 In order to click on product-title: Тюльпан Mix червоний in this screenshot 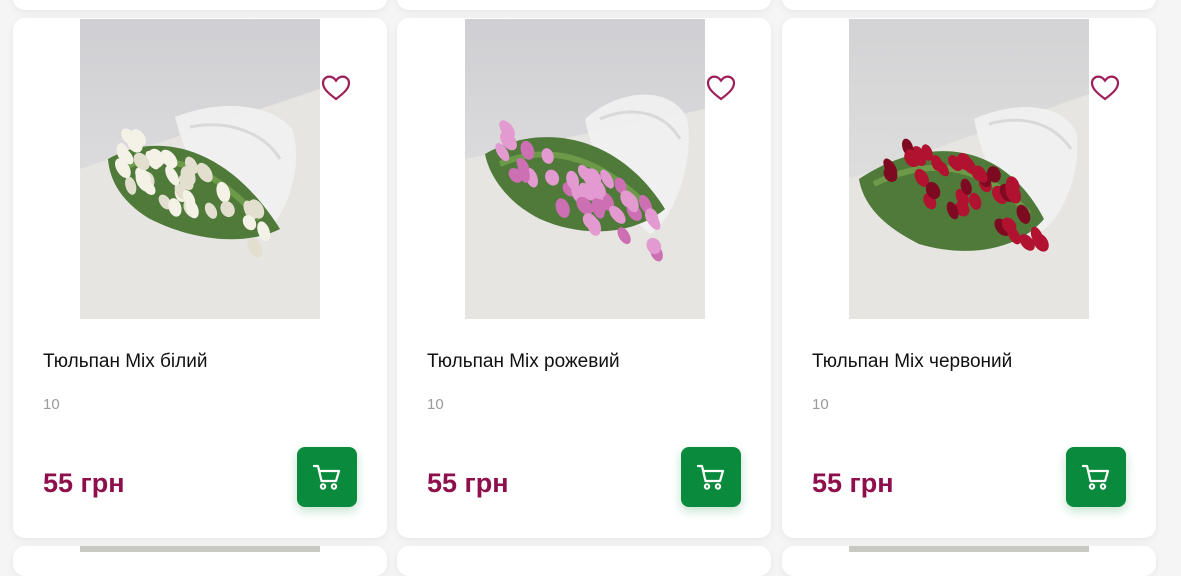, I will do `click(912, 362)`.